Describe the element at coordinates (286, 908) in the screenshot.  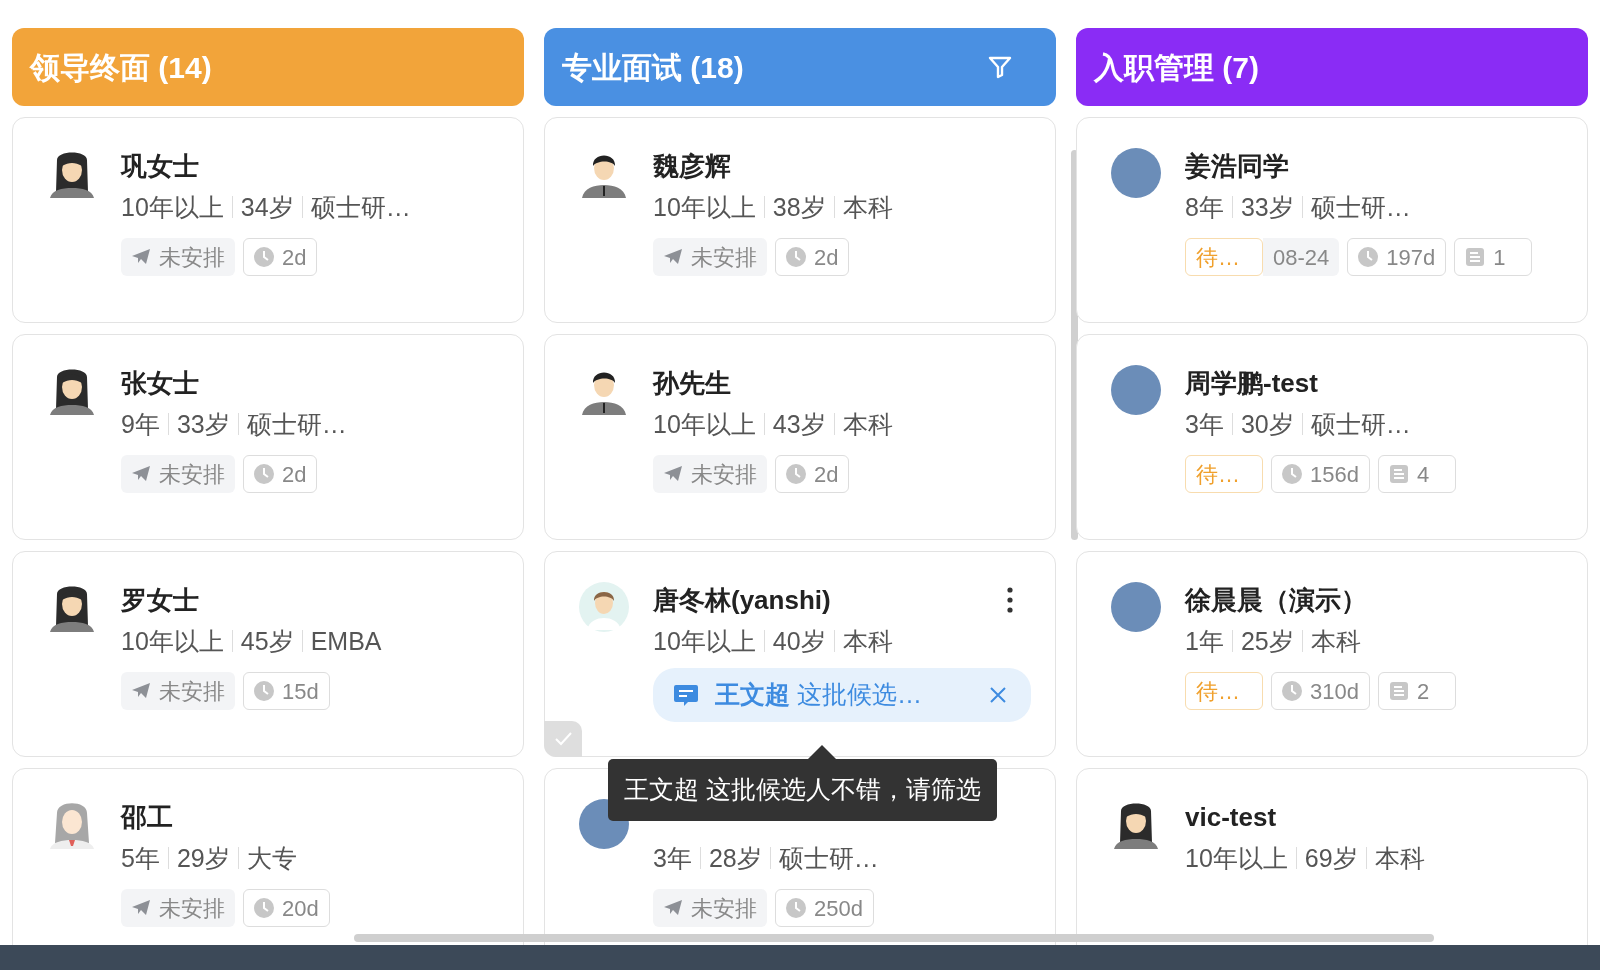
I see `days-tag: 20d` at that location.